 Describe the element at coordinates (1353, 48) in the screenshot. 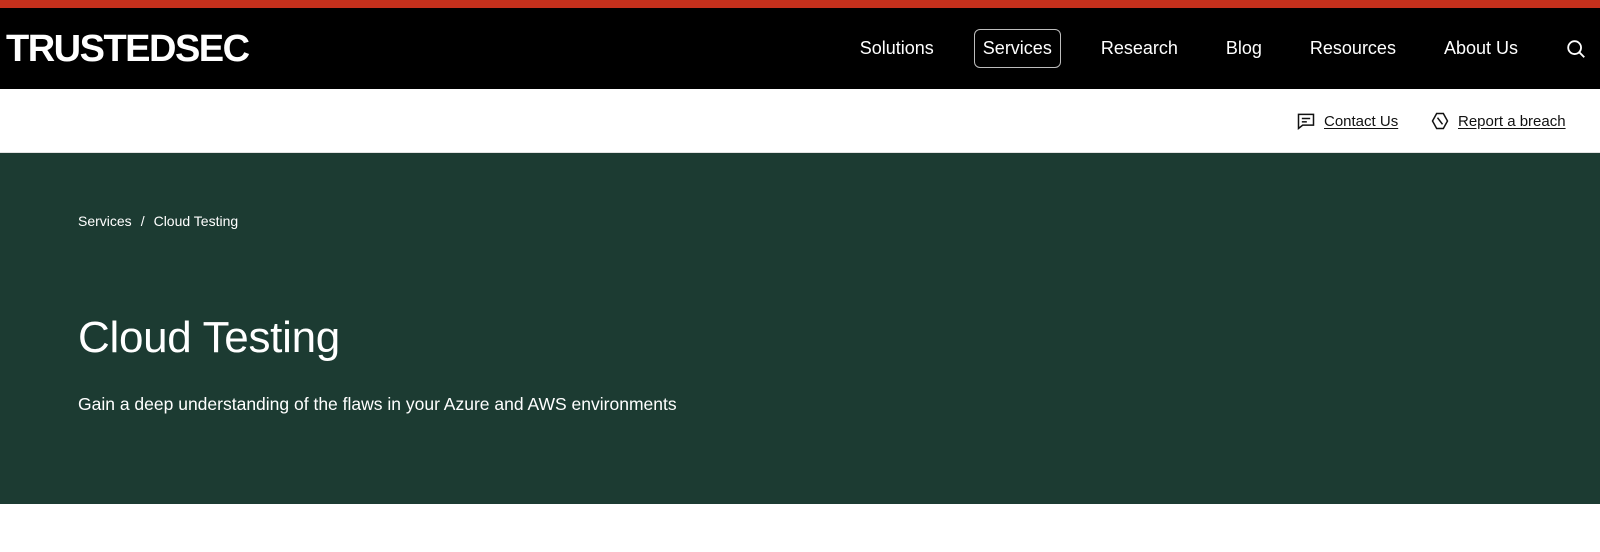

I see `nav-item-resources: Resources` at that location.